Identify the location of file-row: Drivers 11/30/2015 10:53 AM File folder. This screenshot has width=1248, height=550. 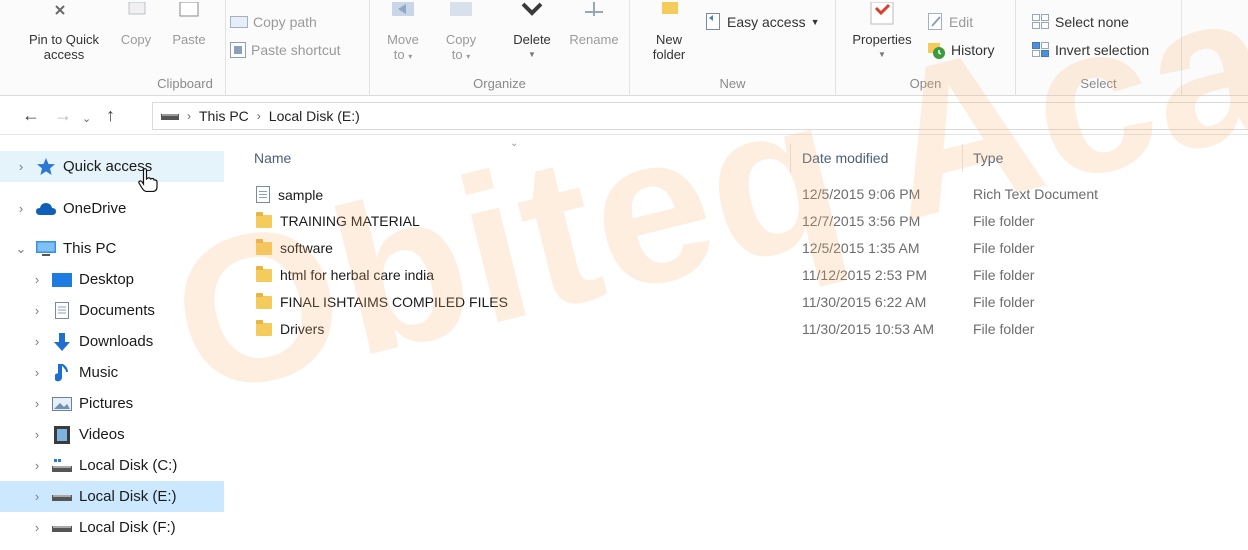
(740, 329).